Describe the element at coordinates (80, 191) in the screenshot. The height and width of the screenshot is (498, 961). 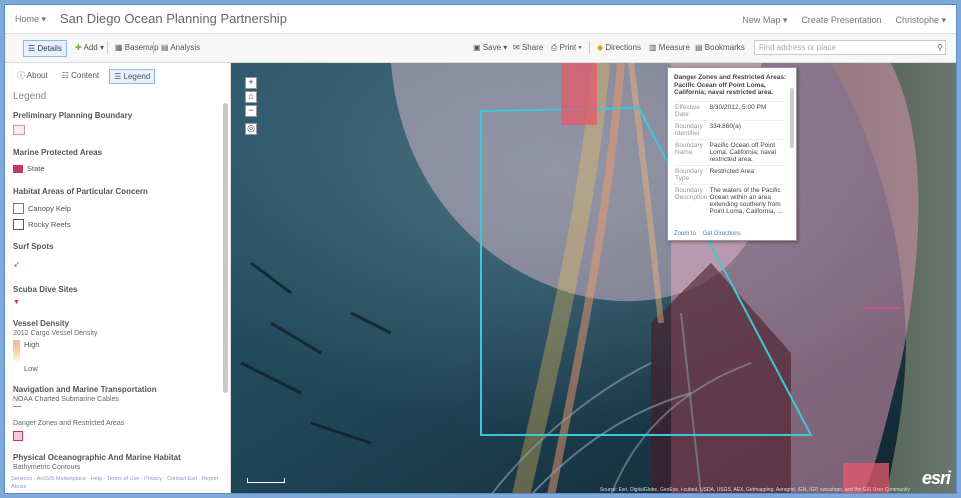
I see `legend-section-title: Habitat Areas of Particular Concern` at that location.